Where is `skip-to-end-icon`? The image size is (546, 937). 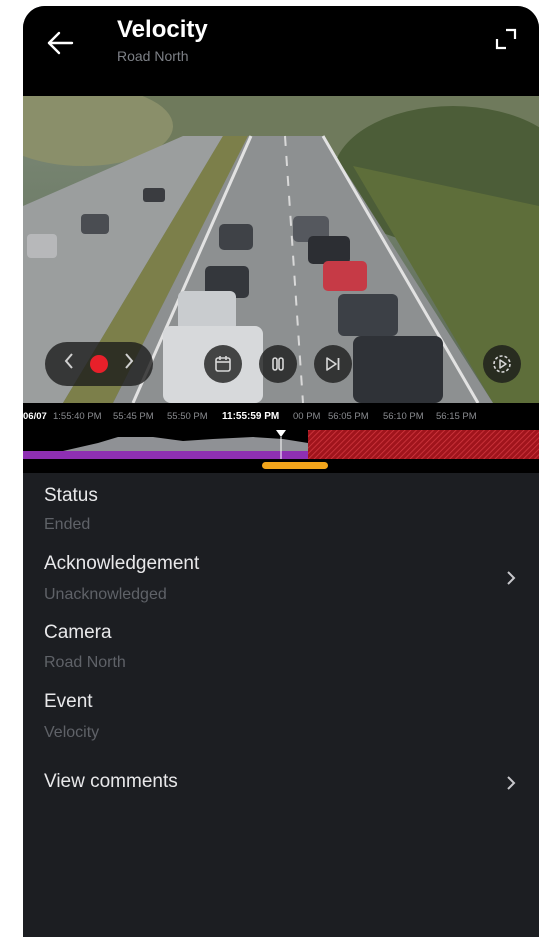
skip-to-end-icon is located at coordinates (333, 364).